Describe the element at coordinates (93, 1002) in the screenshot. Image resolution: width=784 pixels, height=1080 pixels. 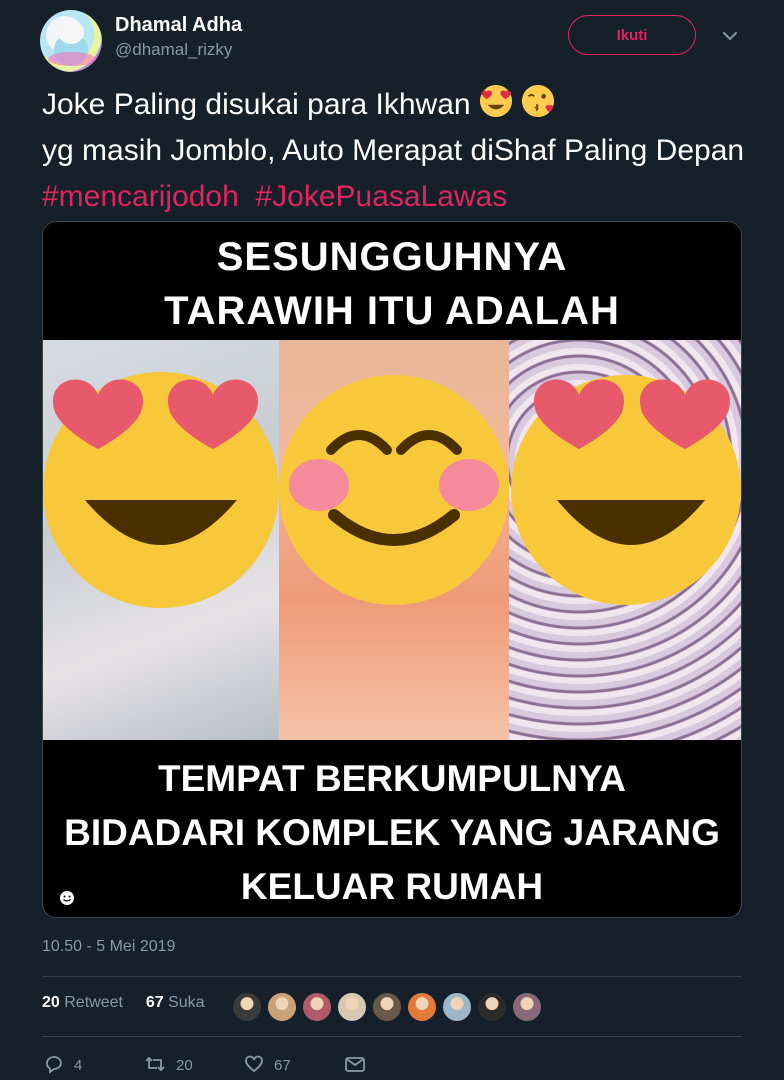
I see `retweet-label: Retweet` at that location.